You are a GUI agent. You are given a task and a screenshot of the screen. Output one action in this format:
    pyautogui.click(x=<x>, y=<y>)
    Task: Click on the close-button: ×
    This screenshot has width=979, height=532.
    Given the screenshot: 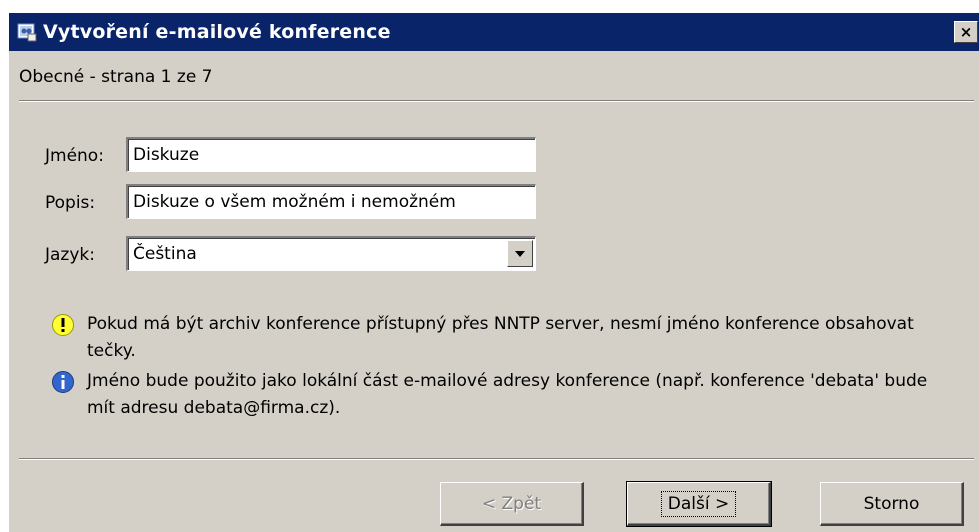 What is the action you would take?
    pyautogui.click(x=966, y=32)
    